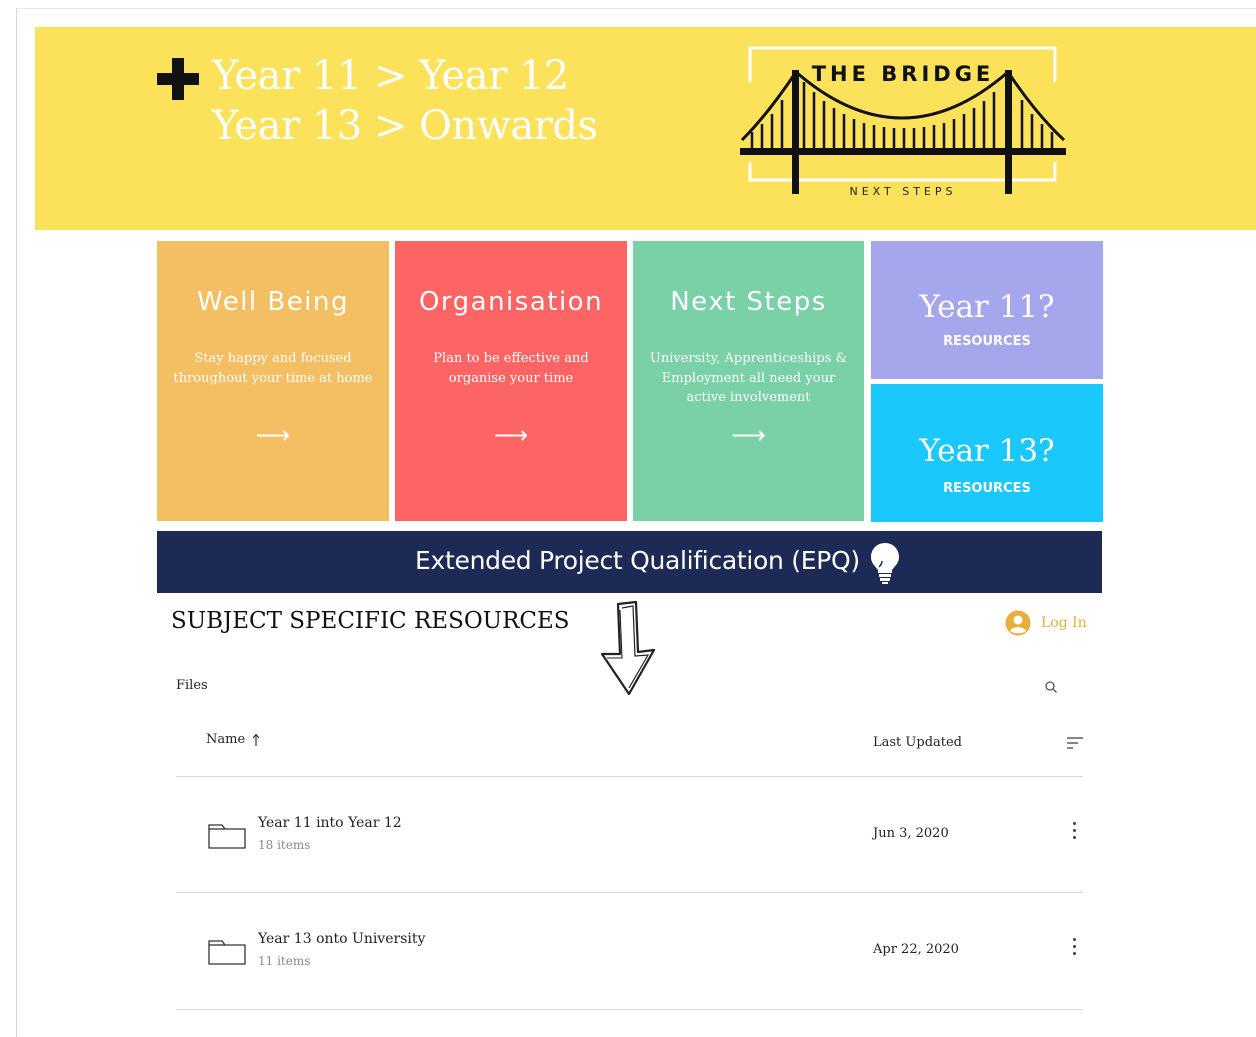 The width and height of the screenshot is (1256, 1037). Describe the element at coordinates (637, 560) in the screenshot. I see `epq-label: Extended Project Qualification (EPQ)` at that location.